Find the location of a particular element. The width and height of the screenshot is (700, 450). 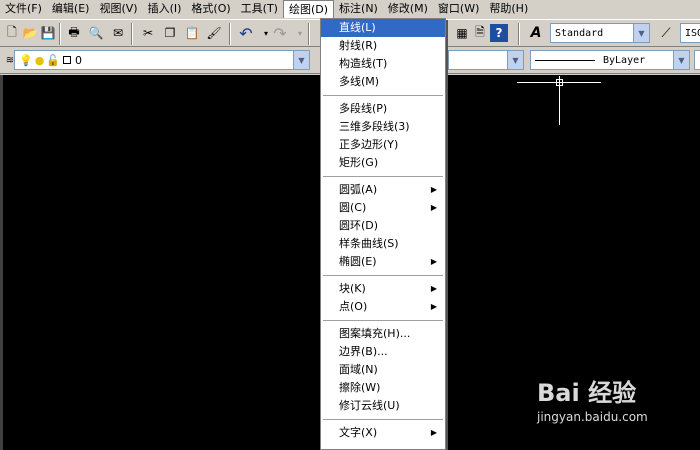

cut-icon: ✂ is located at coordinates (148, 33).